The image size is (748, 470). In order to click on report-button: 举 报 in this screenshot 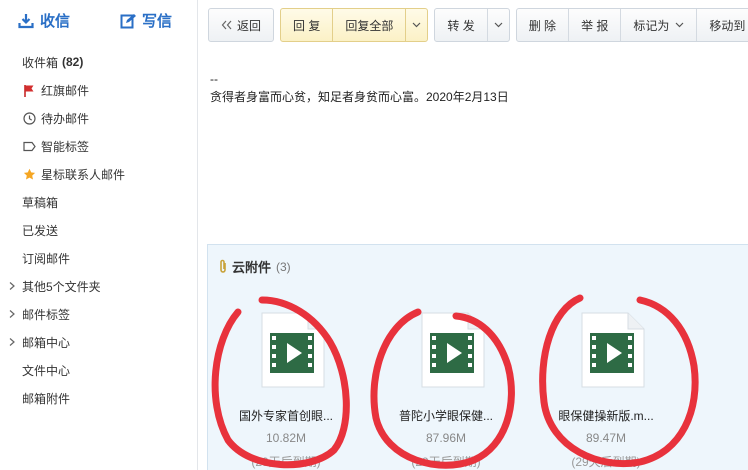, I will do `click(595, 25)`.